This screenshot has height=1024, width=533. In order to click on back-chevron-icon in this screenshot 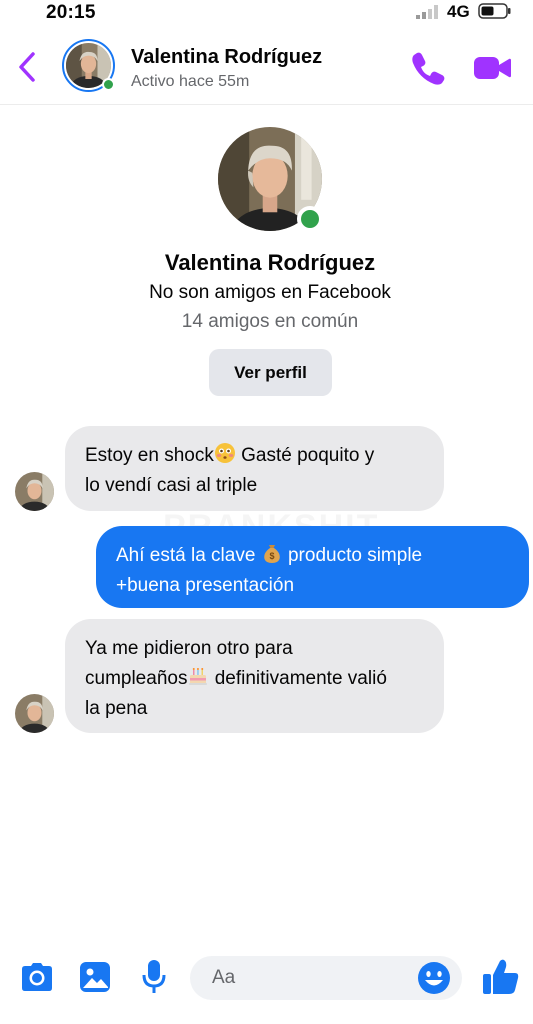, I will do `click(27, 67)`.